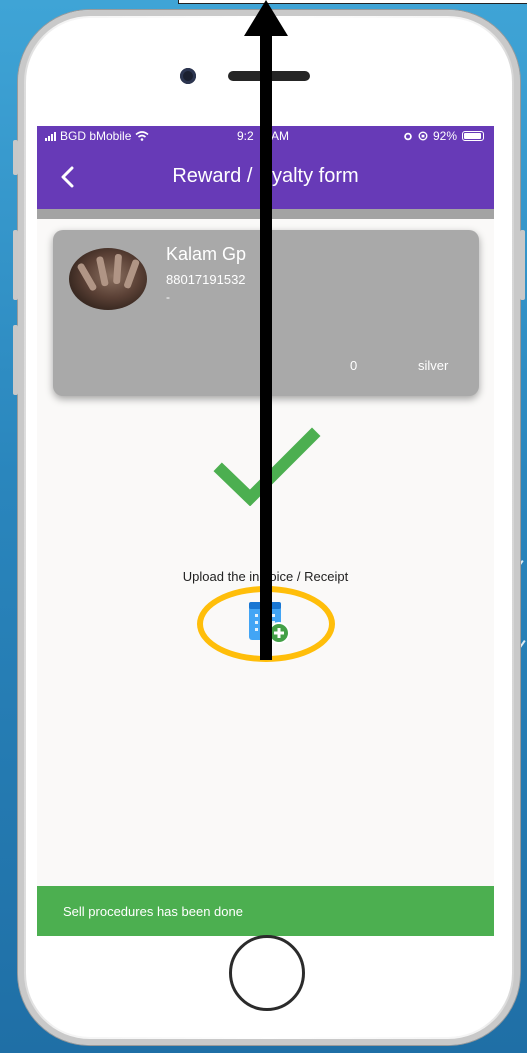 The height and width of the screenshot is (1053, 527). What do you see at coordinates (265, 911) in the screenshot?
I see `snackbar: Sell procedures has been done` at bounding box center [265, 911].